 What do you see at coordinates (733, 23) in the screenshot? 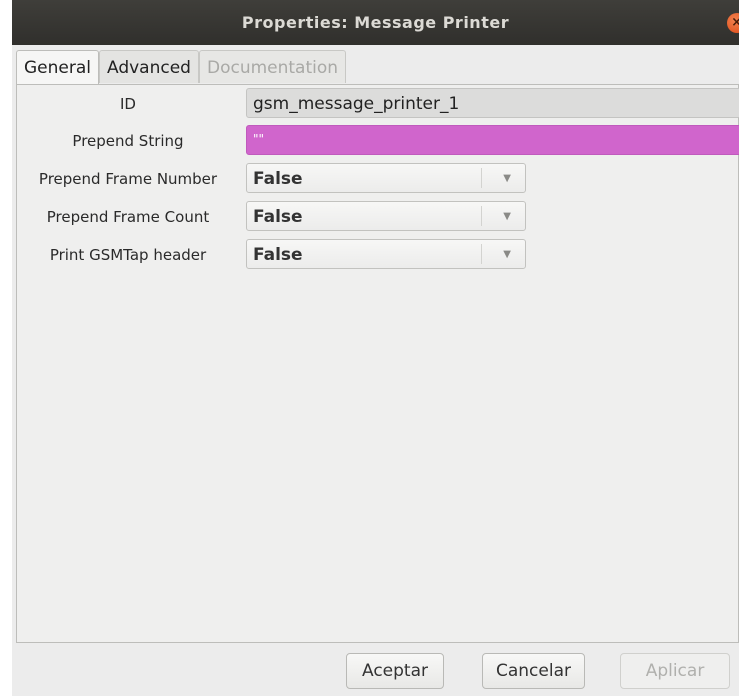
I see `close-icon: ×` at bounding box center [733, 23].